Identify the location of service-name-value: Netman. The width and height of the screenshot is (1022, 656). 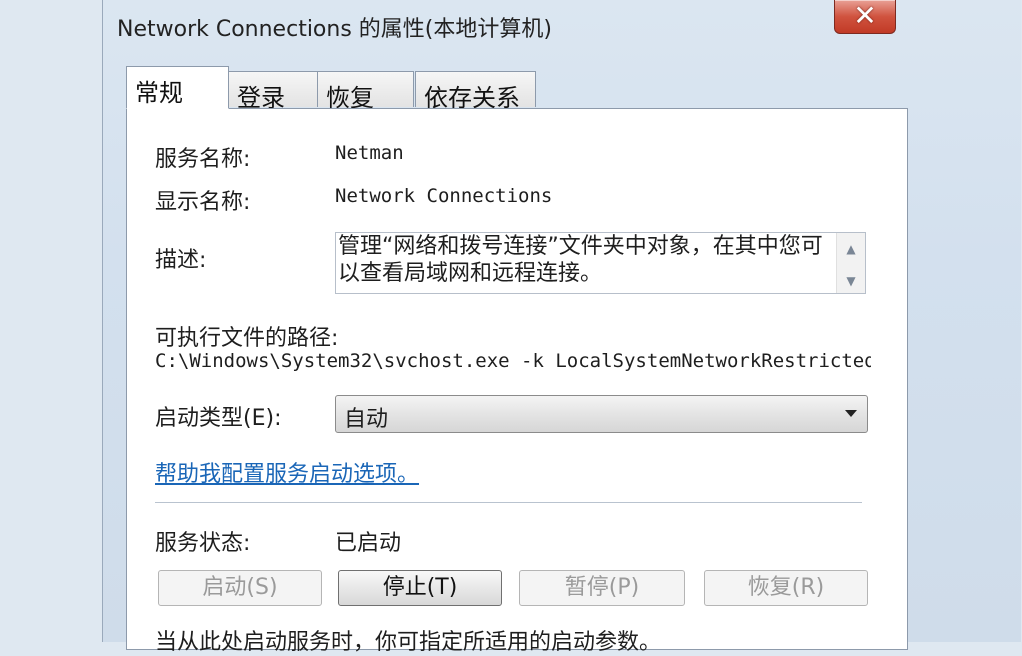
(369, 153).